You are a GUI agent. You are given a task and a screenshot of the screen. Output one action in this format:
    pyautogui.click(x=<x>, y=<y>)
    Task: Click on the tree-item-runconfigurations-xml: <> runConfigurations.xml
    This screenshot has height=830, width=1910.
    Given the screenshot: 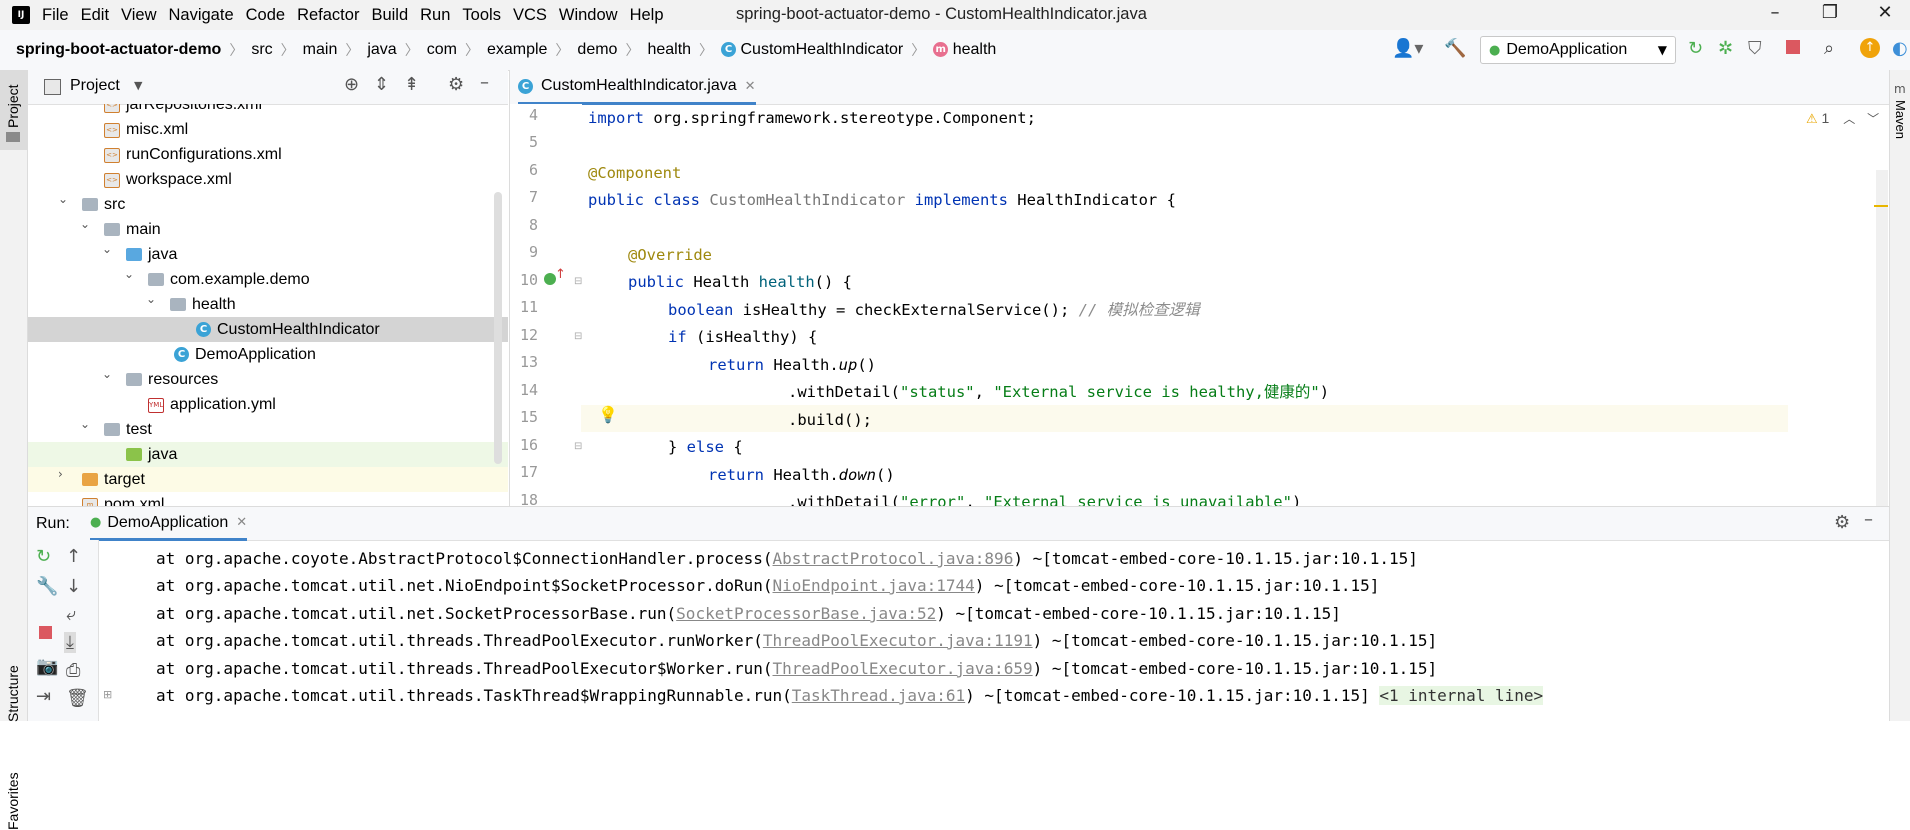 What is the action you would take?
    pyautogui.click(x=268, y=154)
    